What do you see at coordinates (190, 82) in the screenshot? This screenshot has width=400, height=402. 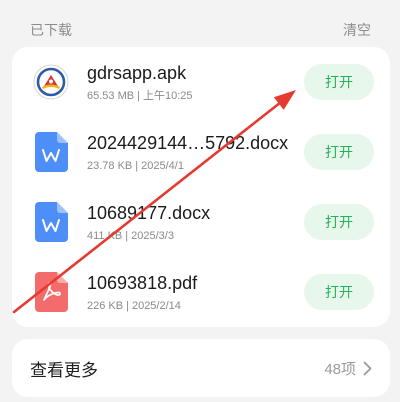 I see `file-info: gdrsapp.apk 65.53 MB | 上午10:25` at bounding box center [190, 82].